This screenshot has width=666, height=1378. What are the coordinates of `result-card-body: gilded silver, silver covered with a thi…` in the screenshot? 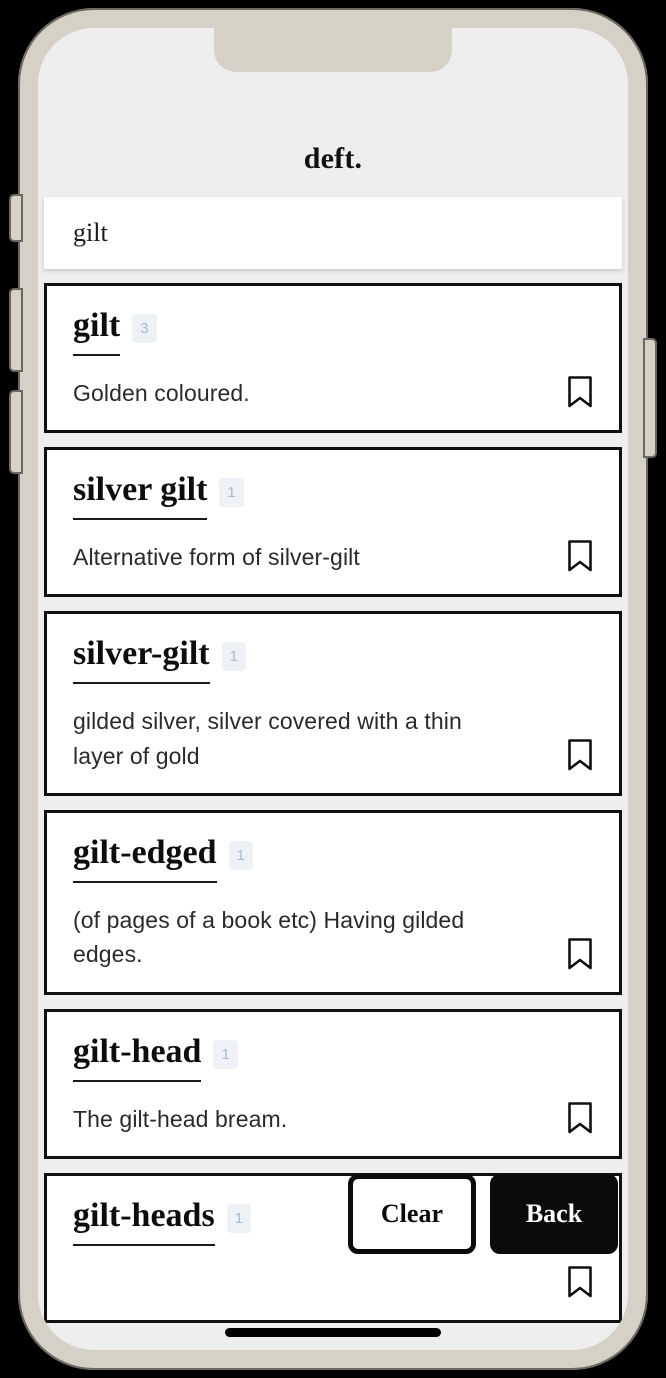 It's located at (333, 738).